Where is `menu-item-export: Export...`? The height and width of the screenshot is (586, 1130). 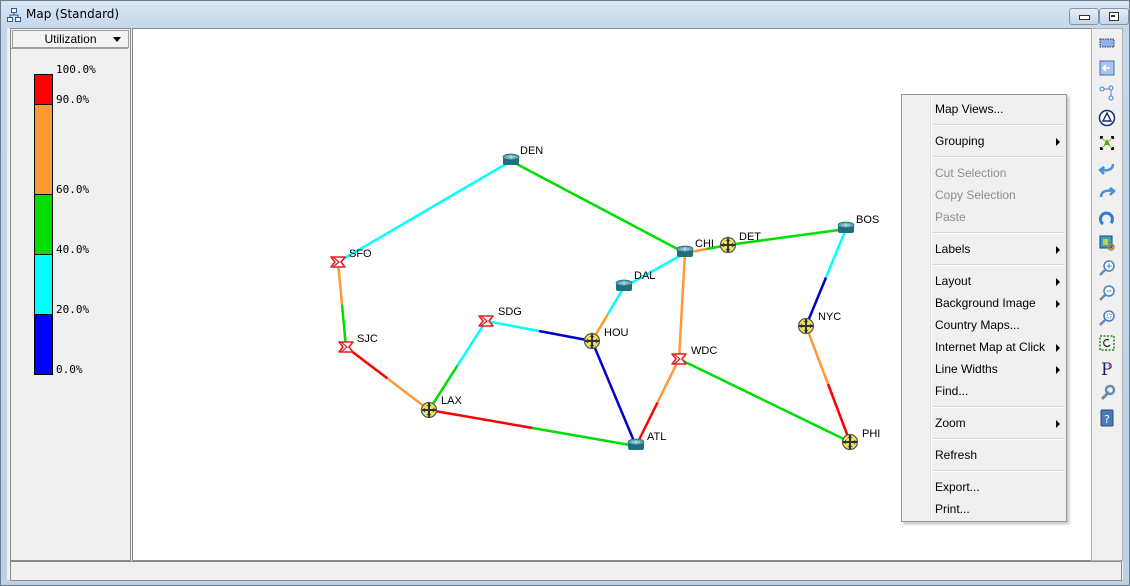 menu-item-export: Export... is located at coordinates (984, 487).